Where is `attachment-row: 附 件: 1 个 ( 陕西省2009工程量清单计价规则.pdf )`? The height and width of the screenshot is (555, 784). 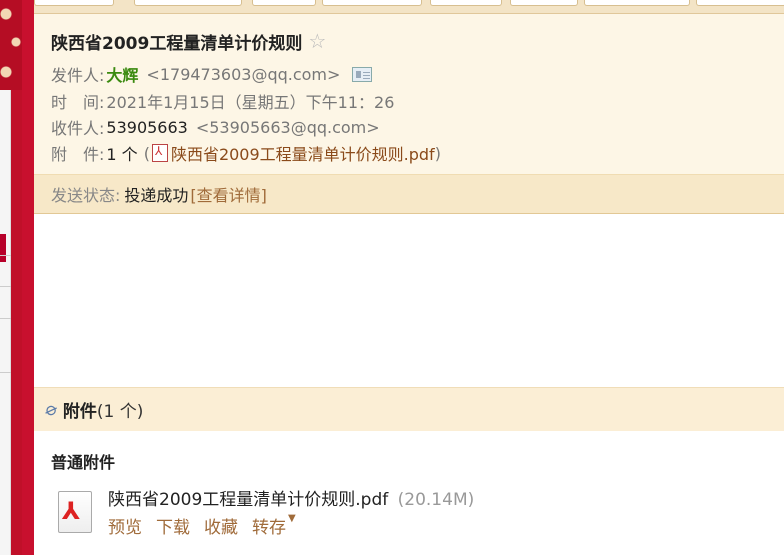
attachment-row: 附 件: 1 个 ( 陕西省2009工程量清单计价规则.pdf ) is located at coordinates (246, 153).